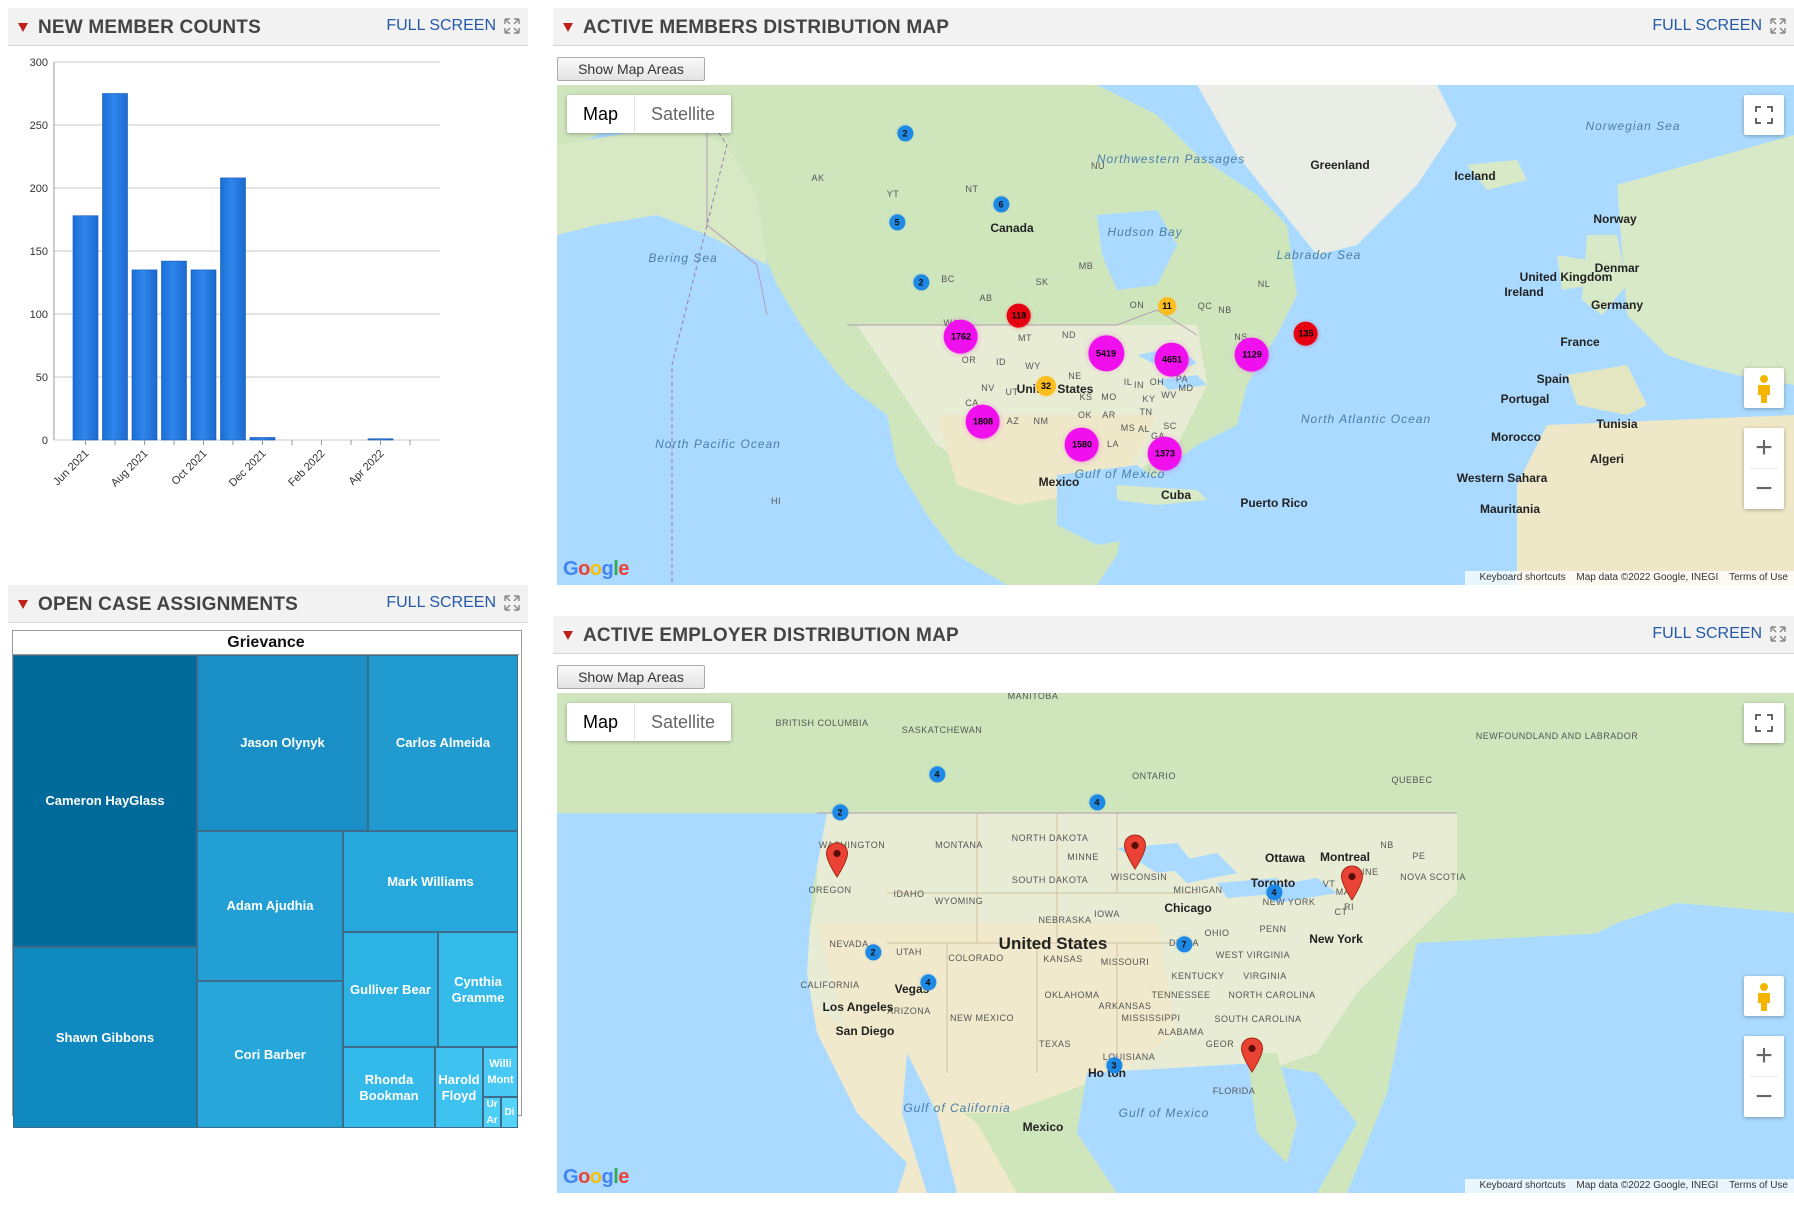  I want to click on map-label-ne: NE, so click(1075, 376).